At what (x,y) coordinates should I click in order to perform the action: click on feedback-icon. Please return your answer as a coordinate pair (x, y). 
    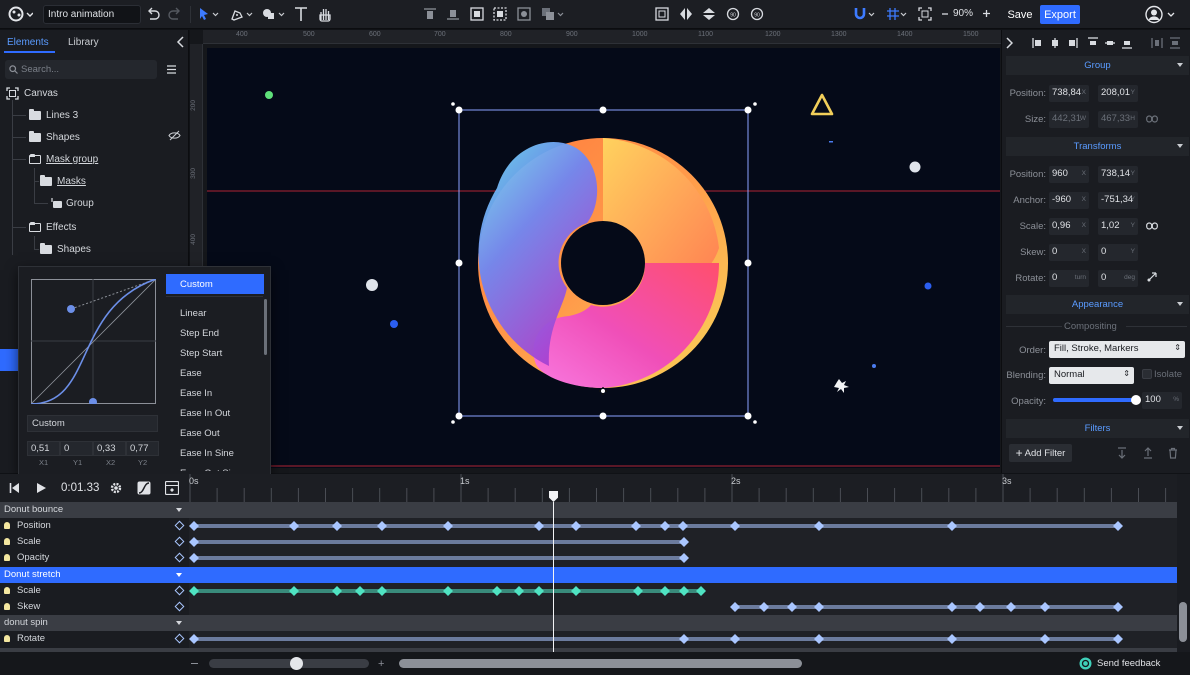
    Looking at the image, I should click on (1085, 663).